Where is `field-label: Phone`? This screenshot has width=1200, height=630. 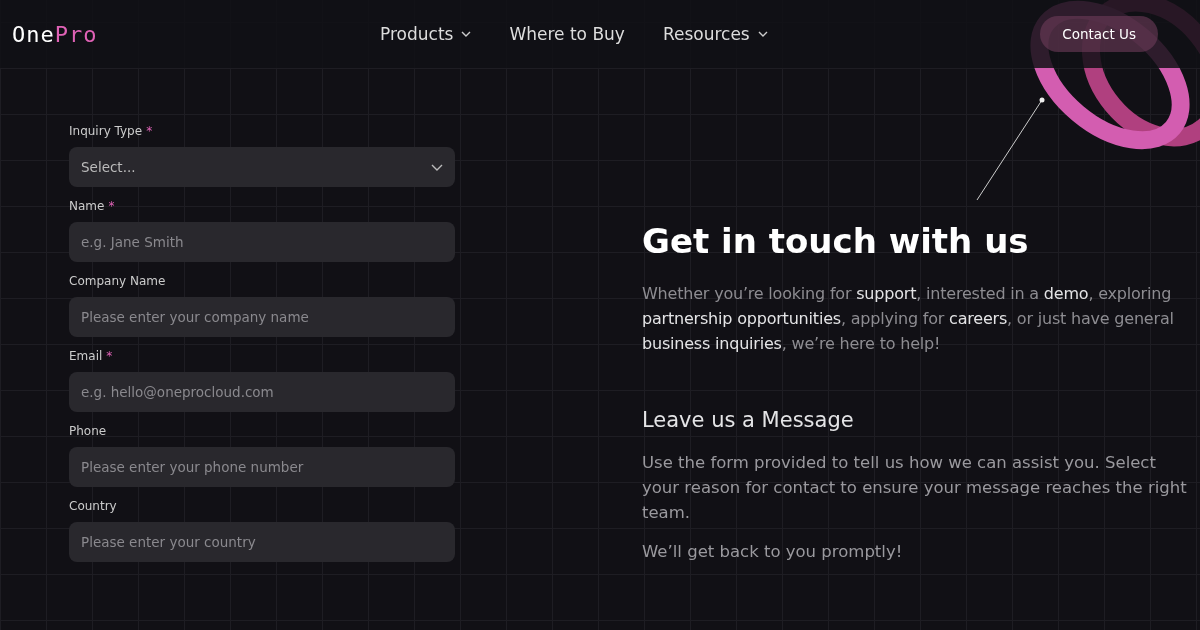
field-label: Phone is located at coordinates (88, 431).